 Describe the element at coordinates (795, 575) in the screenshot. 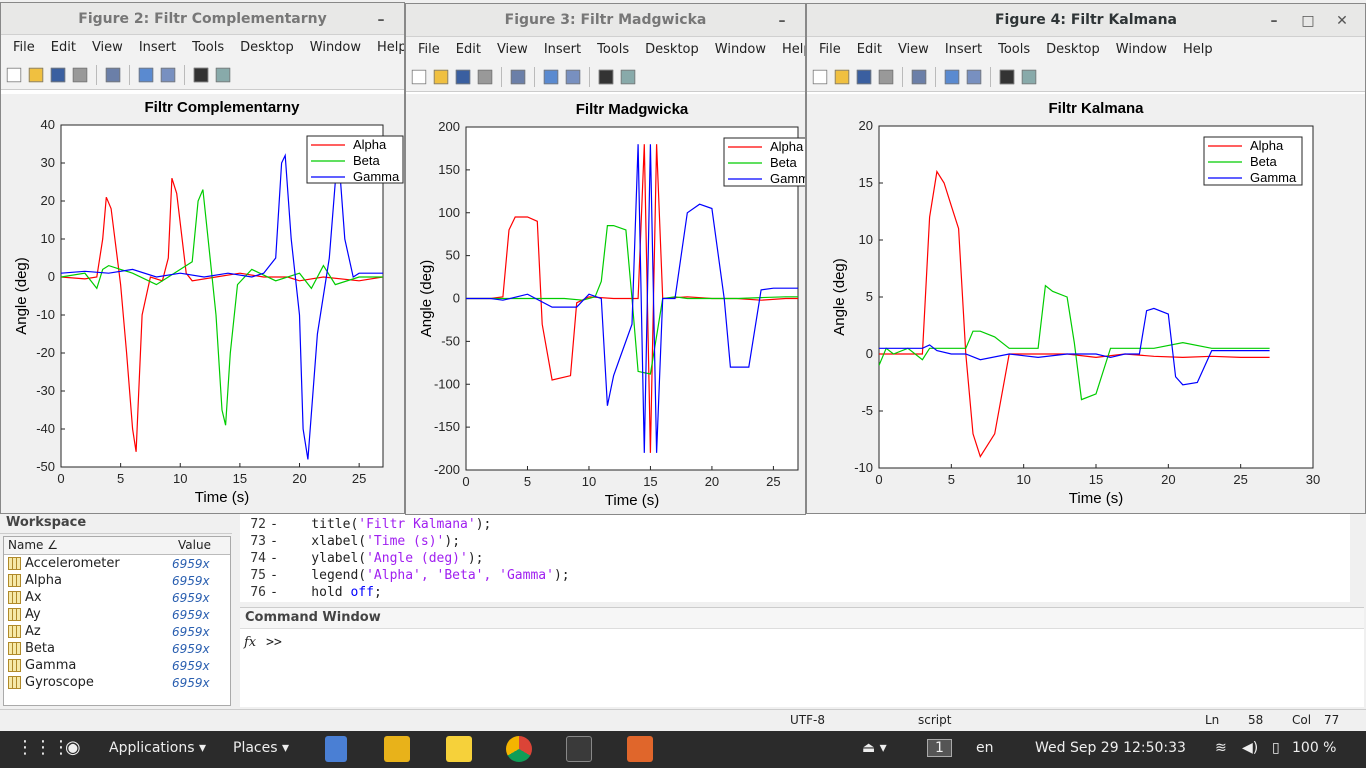

I see `code-line: 75- legend('Alpha', 'Beta', 'Gamma');` at that location.